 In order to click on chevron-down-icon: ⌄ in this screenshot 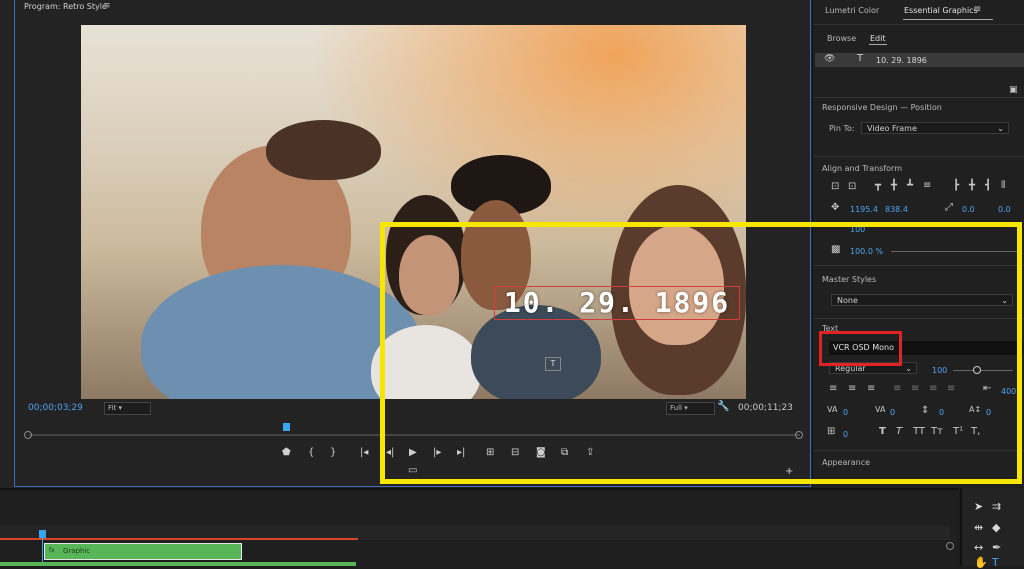, I will do `click(1000, 128)`.